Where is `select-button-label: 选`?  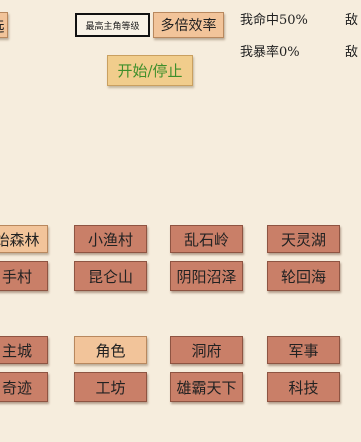
select-button-label: 选 is located at coordinates (2, 25).